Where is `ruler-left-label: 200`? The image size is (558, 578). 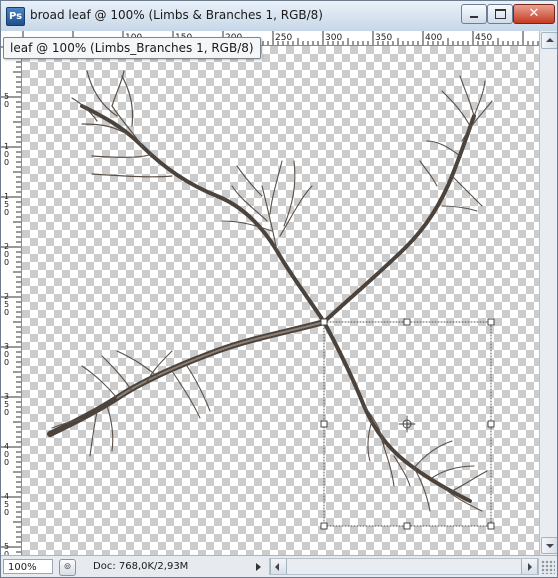
ruler-left-label: 200 is located at coordinates (6, 254).